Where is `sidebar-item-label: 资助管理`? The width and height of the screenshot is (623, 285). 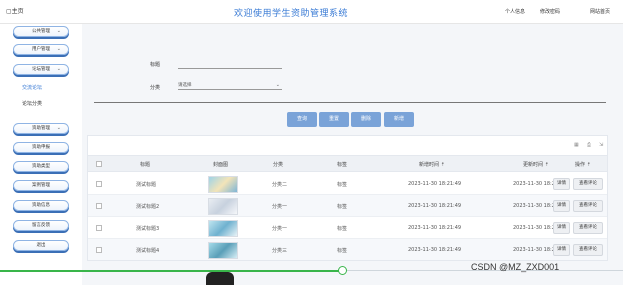 sidebar-item-label: 资助管理 is located at coordinates (41, 128).